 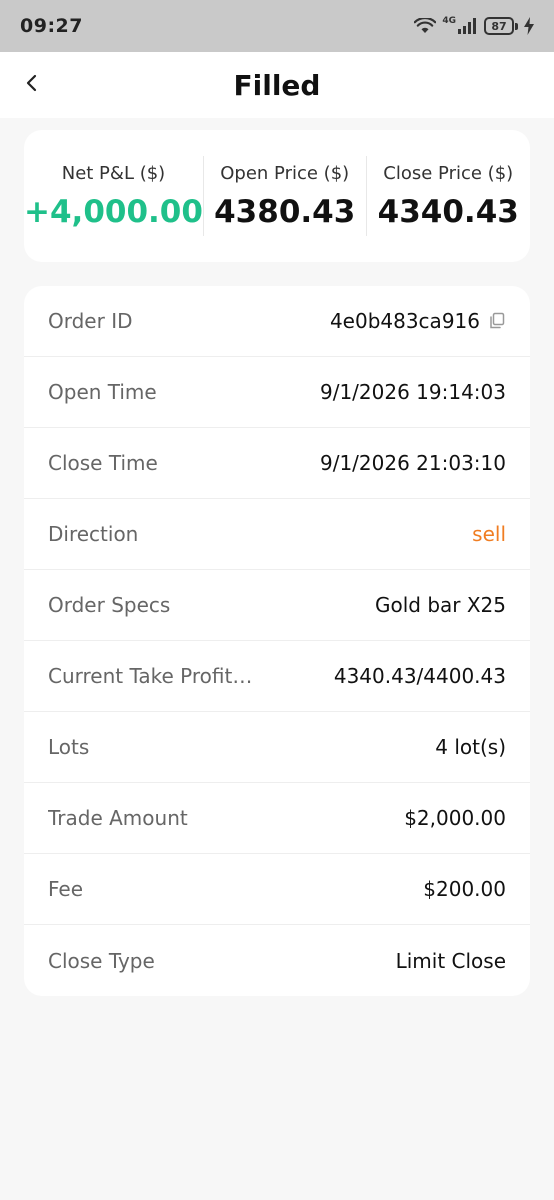 What do you see at coordinates (277, 26) in the screenshot?
I see `status-bar: 09:27 4G 87` at bounding box center [277, 26].